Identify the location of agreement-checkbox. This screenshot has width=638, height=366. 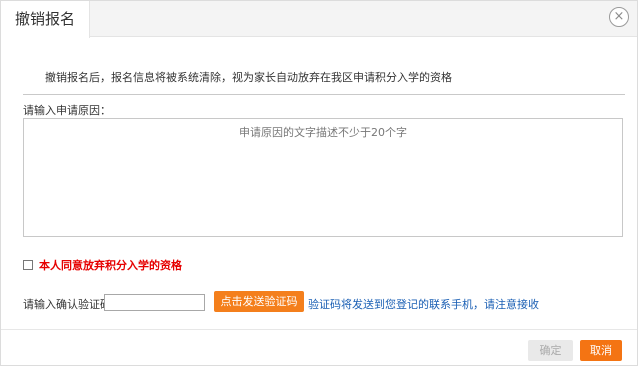
(28, 265).